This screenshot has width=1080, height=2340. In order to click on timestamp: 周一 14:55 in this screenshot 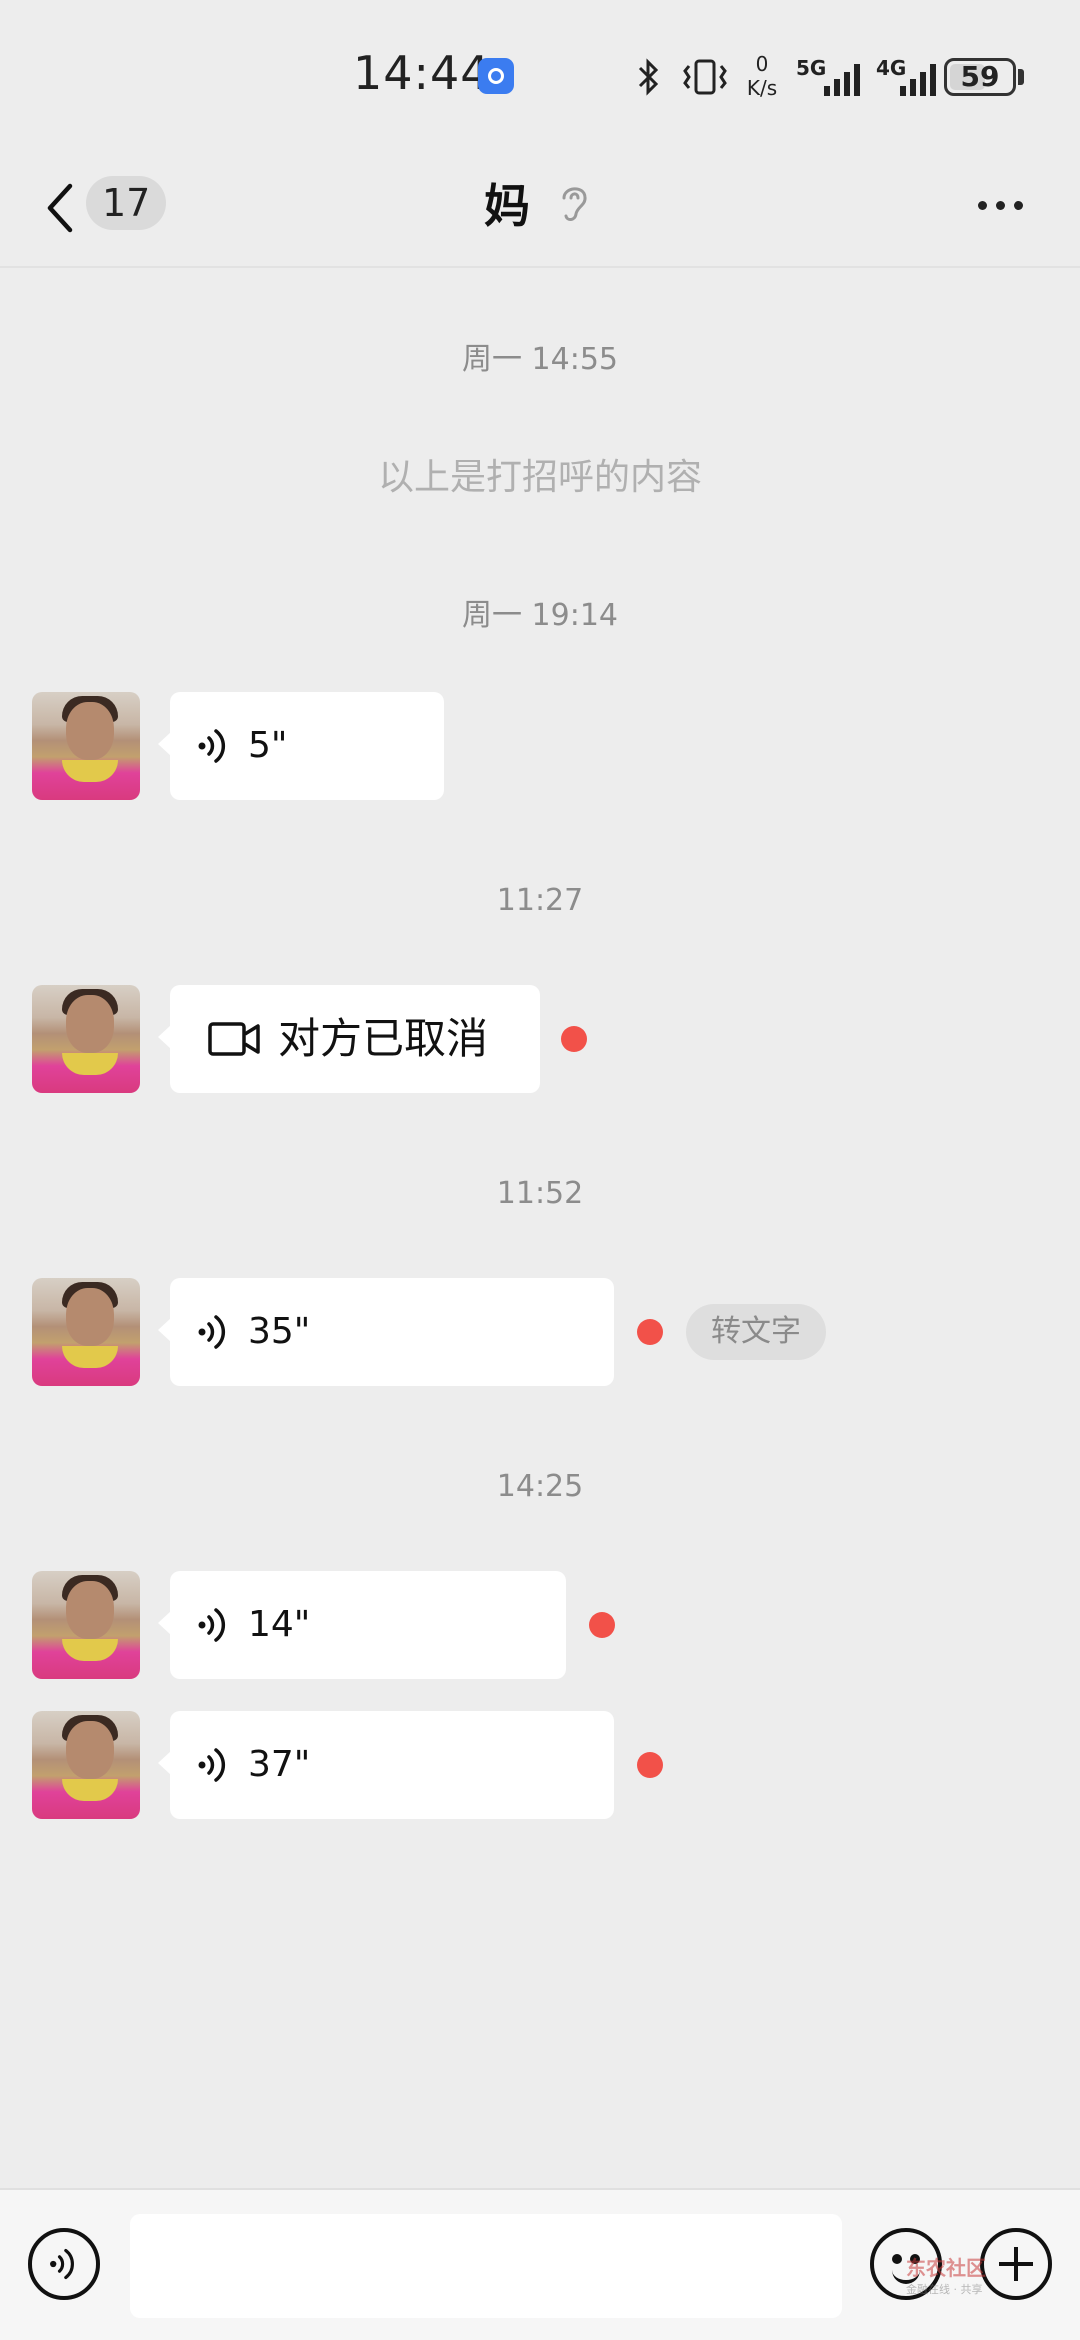, I will do `click(540, 359)`.